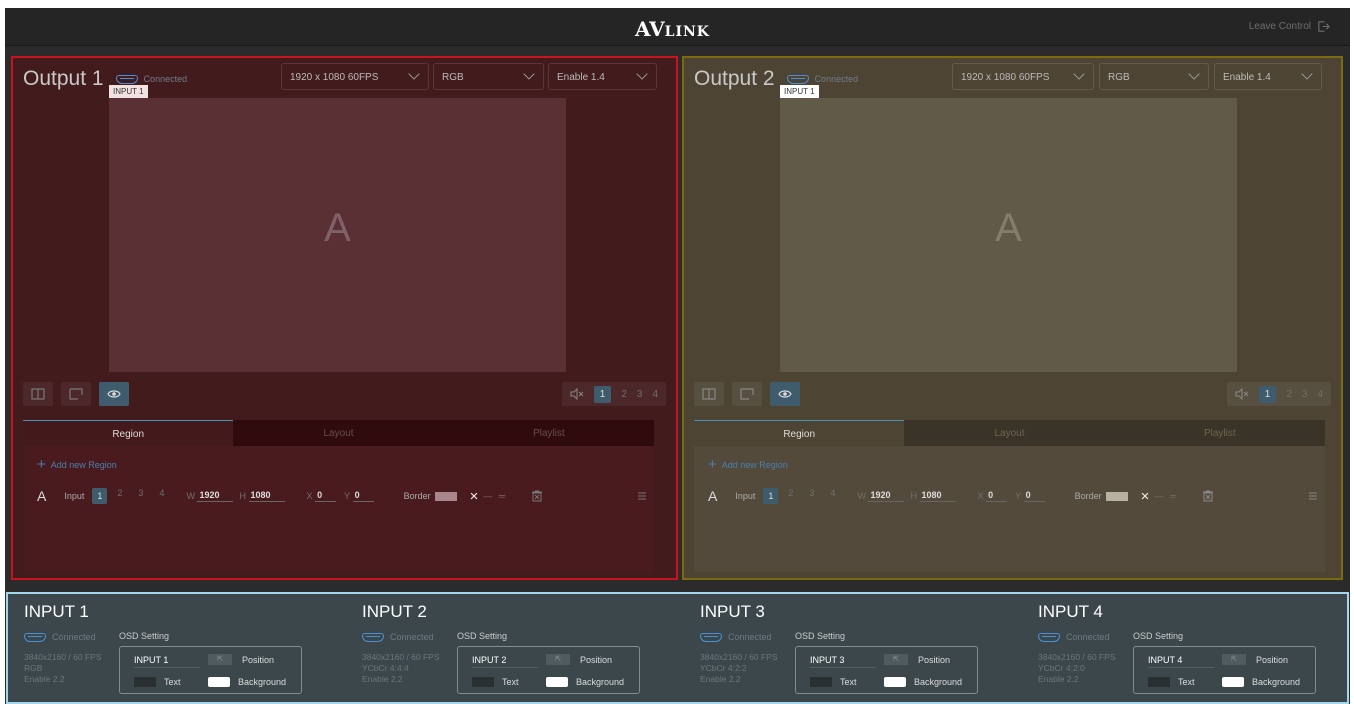 The width and height of the screenshot is (1354, 704). What do you see at coordinates (1079, 74) in the screenshot?
I see `chevron-down-icon` at bounding box center [1079, 74].